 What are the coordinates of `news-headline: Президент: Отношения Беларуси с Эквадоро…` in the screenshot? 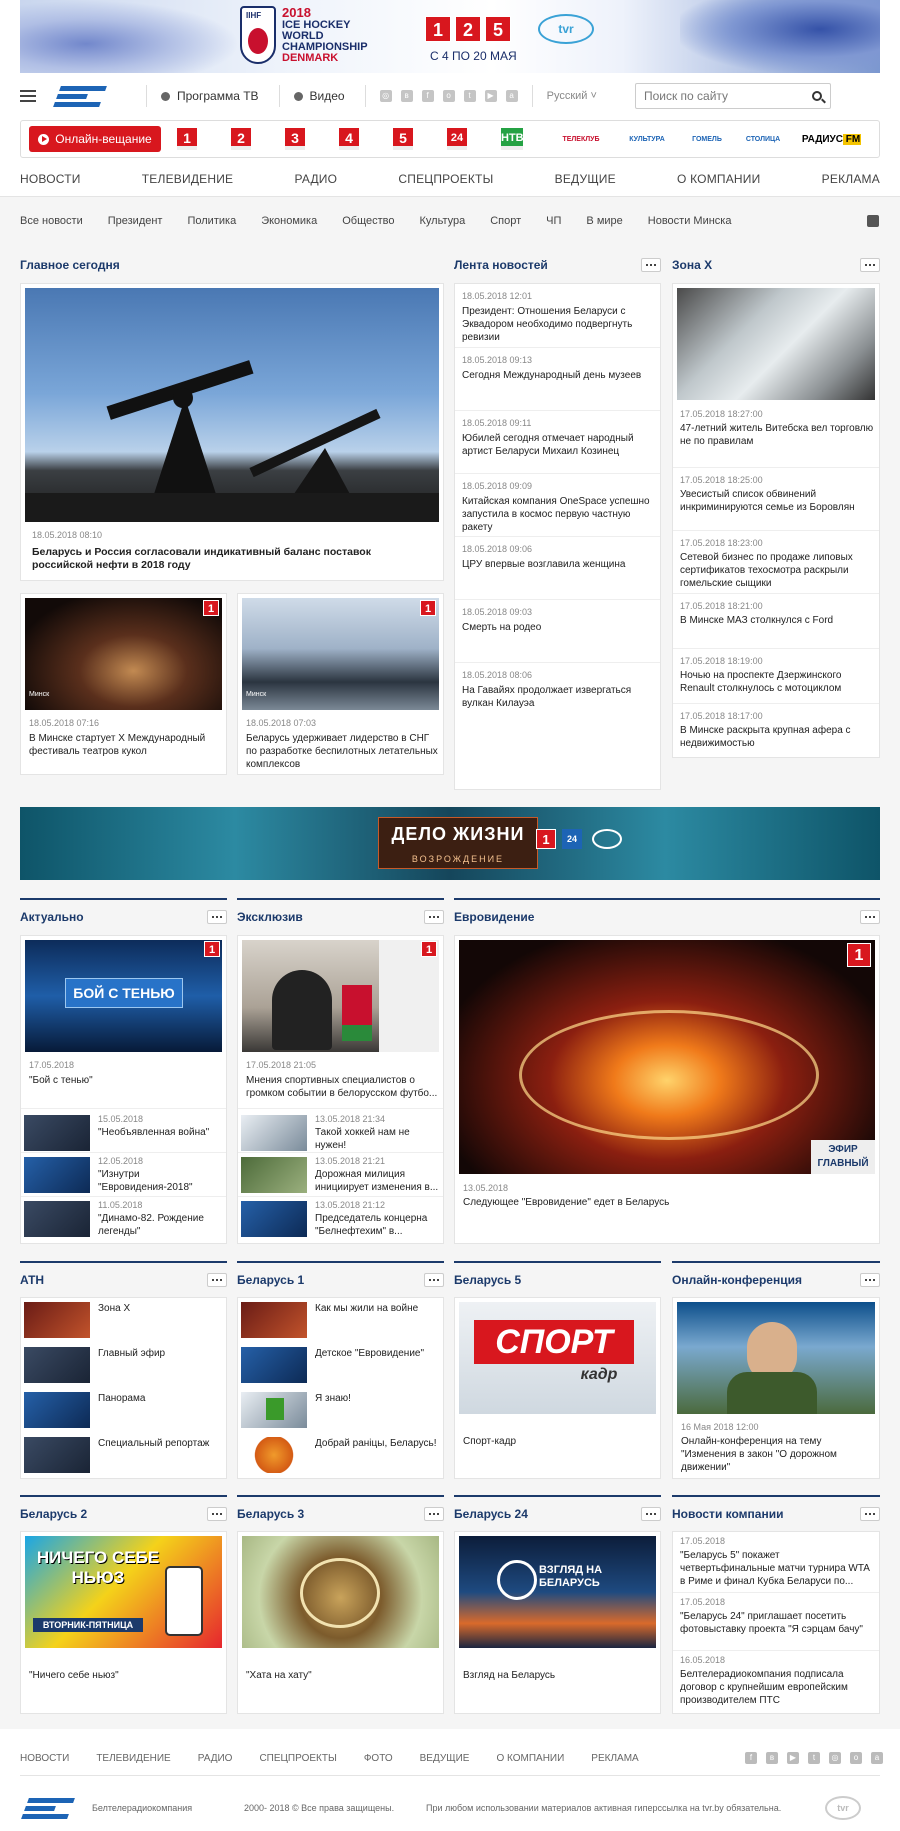 It's located at (558, 324).